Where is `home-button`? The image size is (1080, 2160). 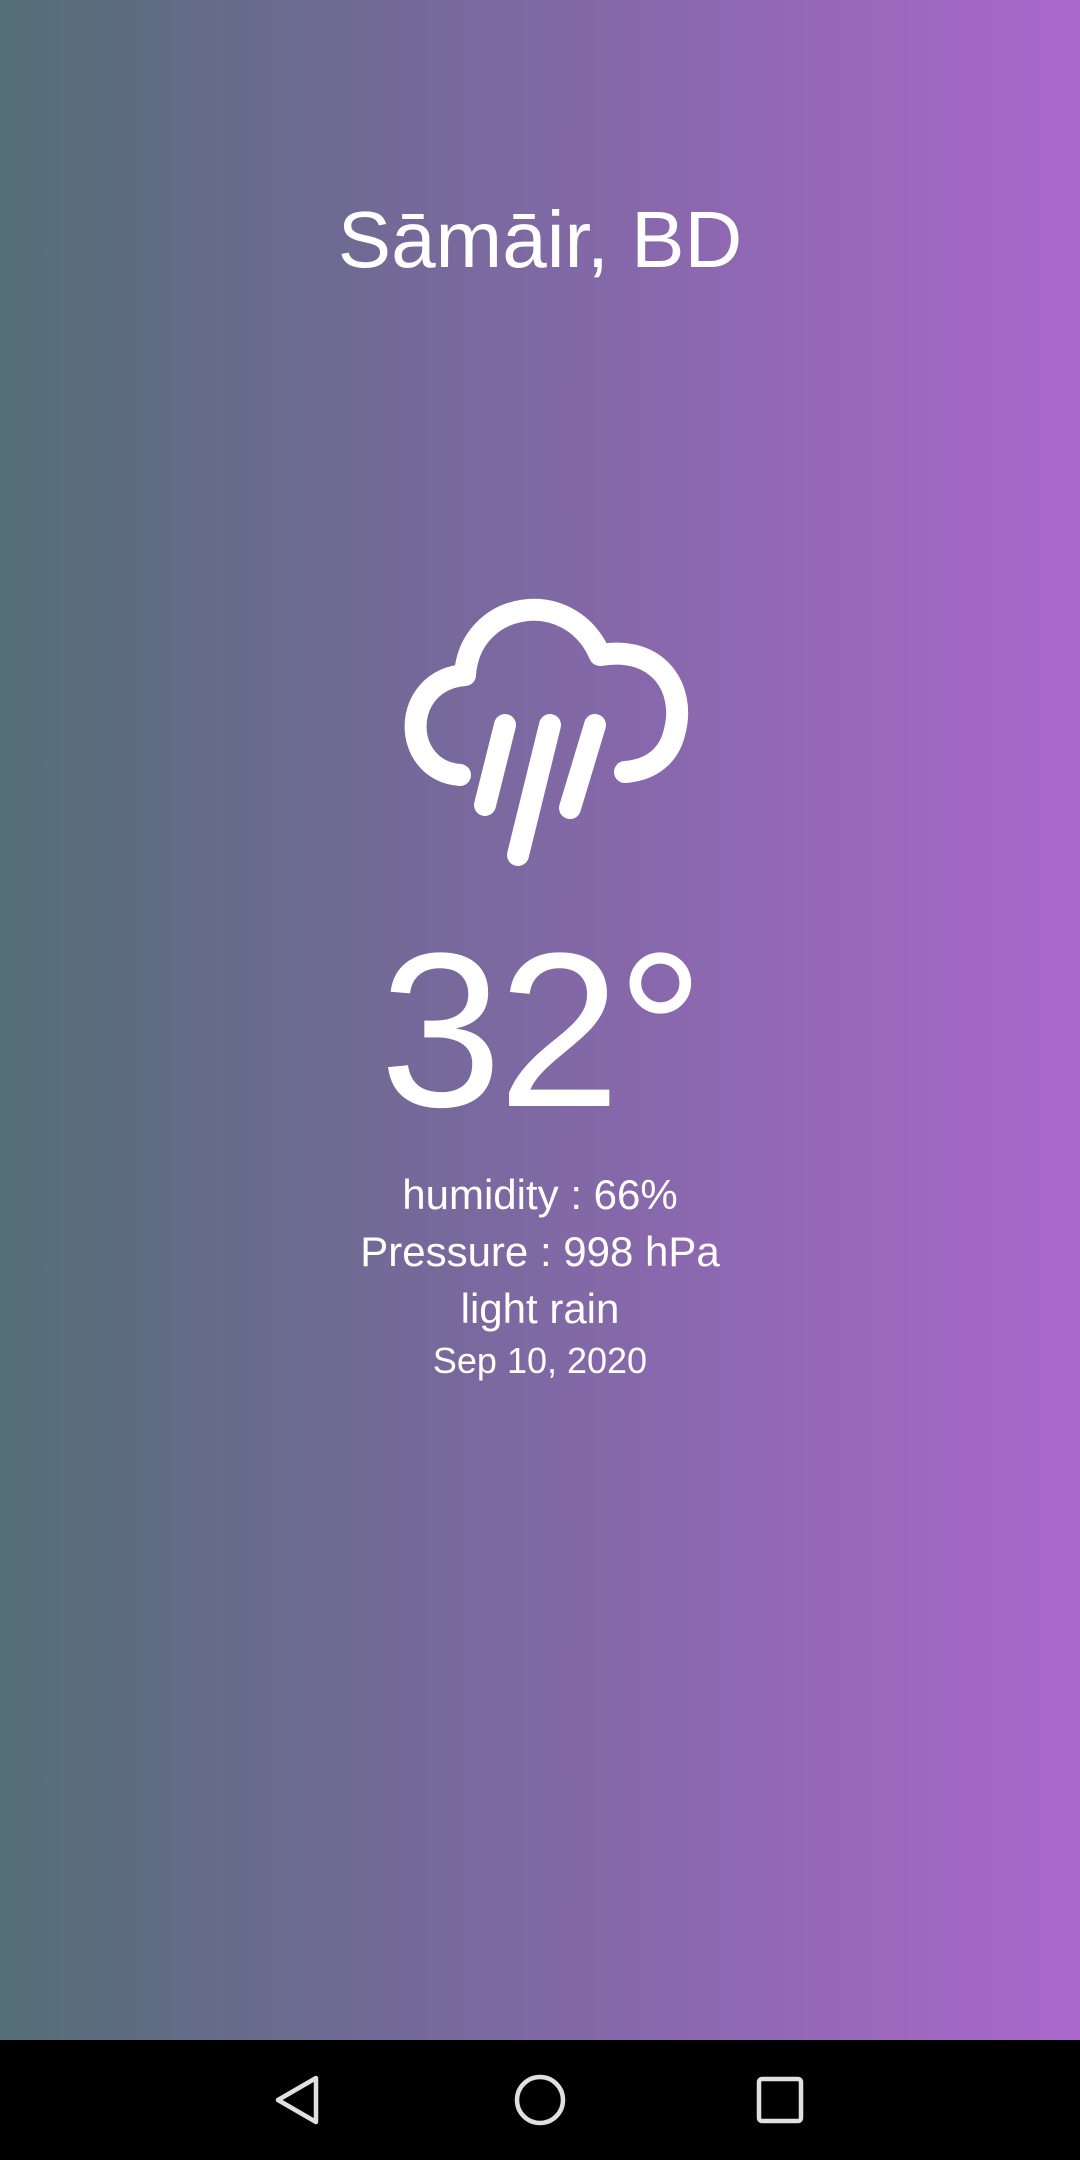
home-button is located at coordinates (540, 2100).